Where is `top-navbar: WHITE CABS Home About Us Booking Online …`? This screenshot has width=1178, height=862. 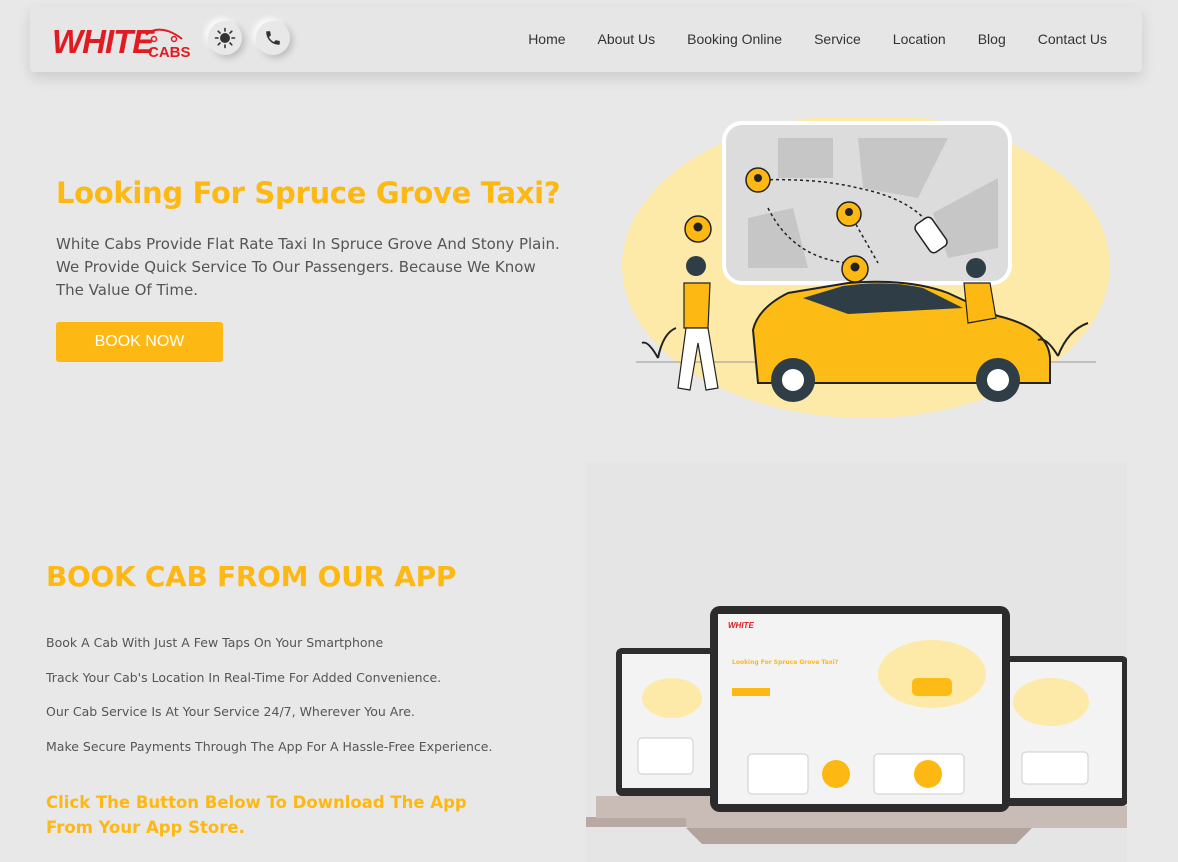 top-navbar: WHITE CABS Home About Us Booking Online … is located at coordinates (586, 39).